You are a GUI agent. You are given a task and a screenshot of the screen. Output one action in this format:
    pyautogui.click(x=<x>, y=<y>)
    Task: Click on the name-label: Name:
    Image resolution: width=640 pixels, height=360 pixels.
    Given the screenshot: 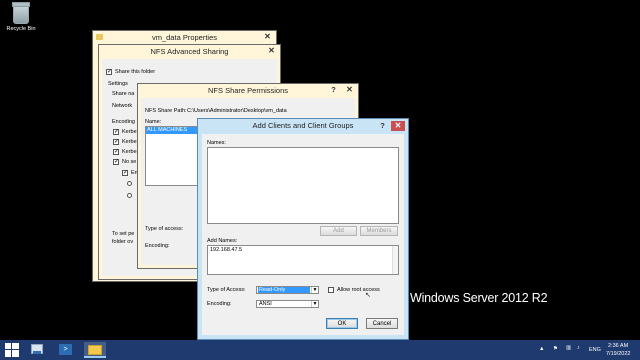 What is the action you would take?
    pyautogui.click(x=153, y=122)
    